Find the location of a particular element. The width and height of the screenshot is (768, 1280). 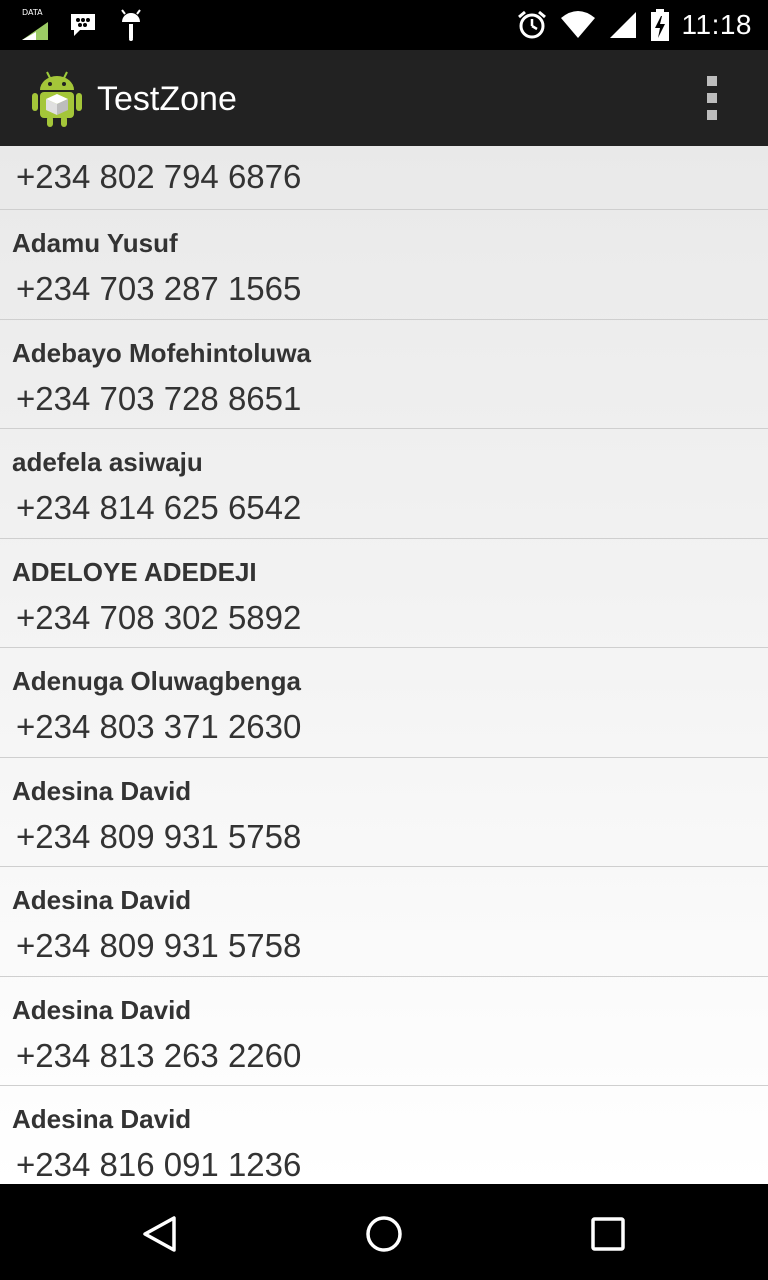

data-signal-icon: DATA is located at coordinates (35, 24).